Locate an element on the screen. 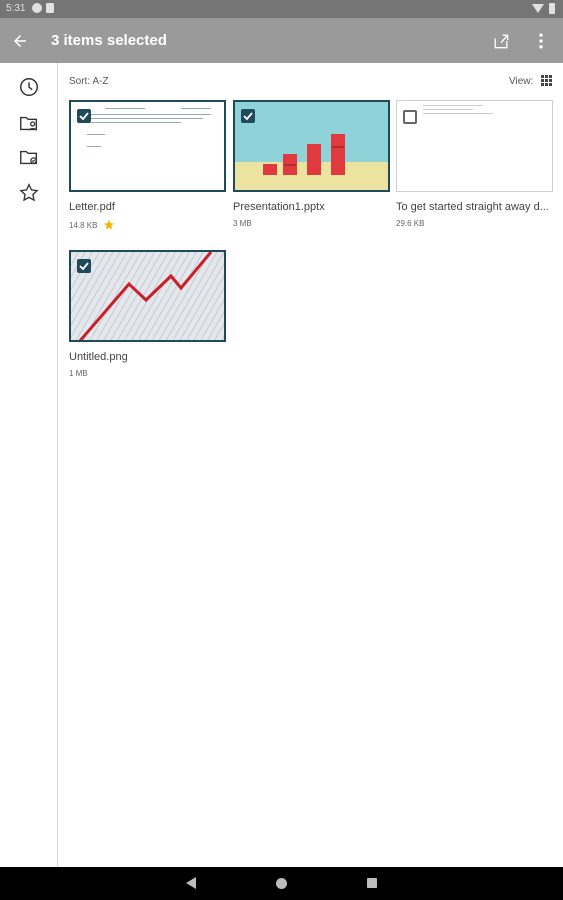  share-icon is located at coordinates (501, 41).